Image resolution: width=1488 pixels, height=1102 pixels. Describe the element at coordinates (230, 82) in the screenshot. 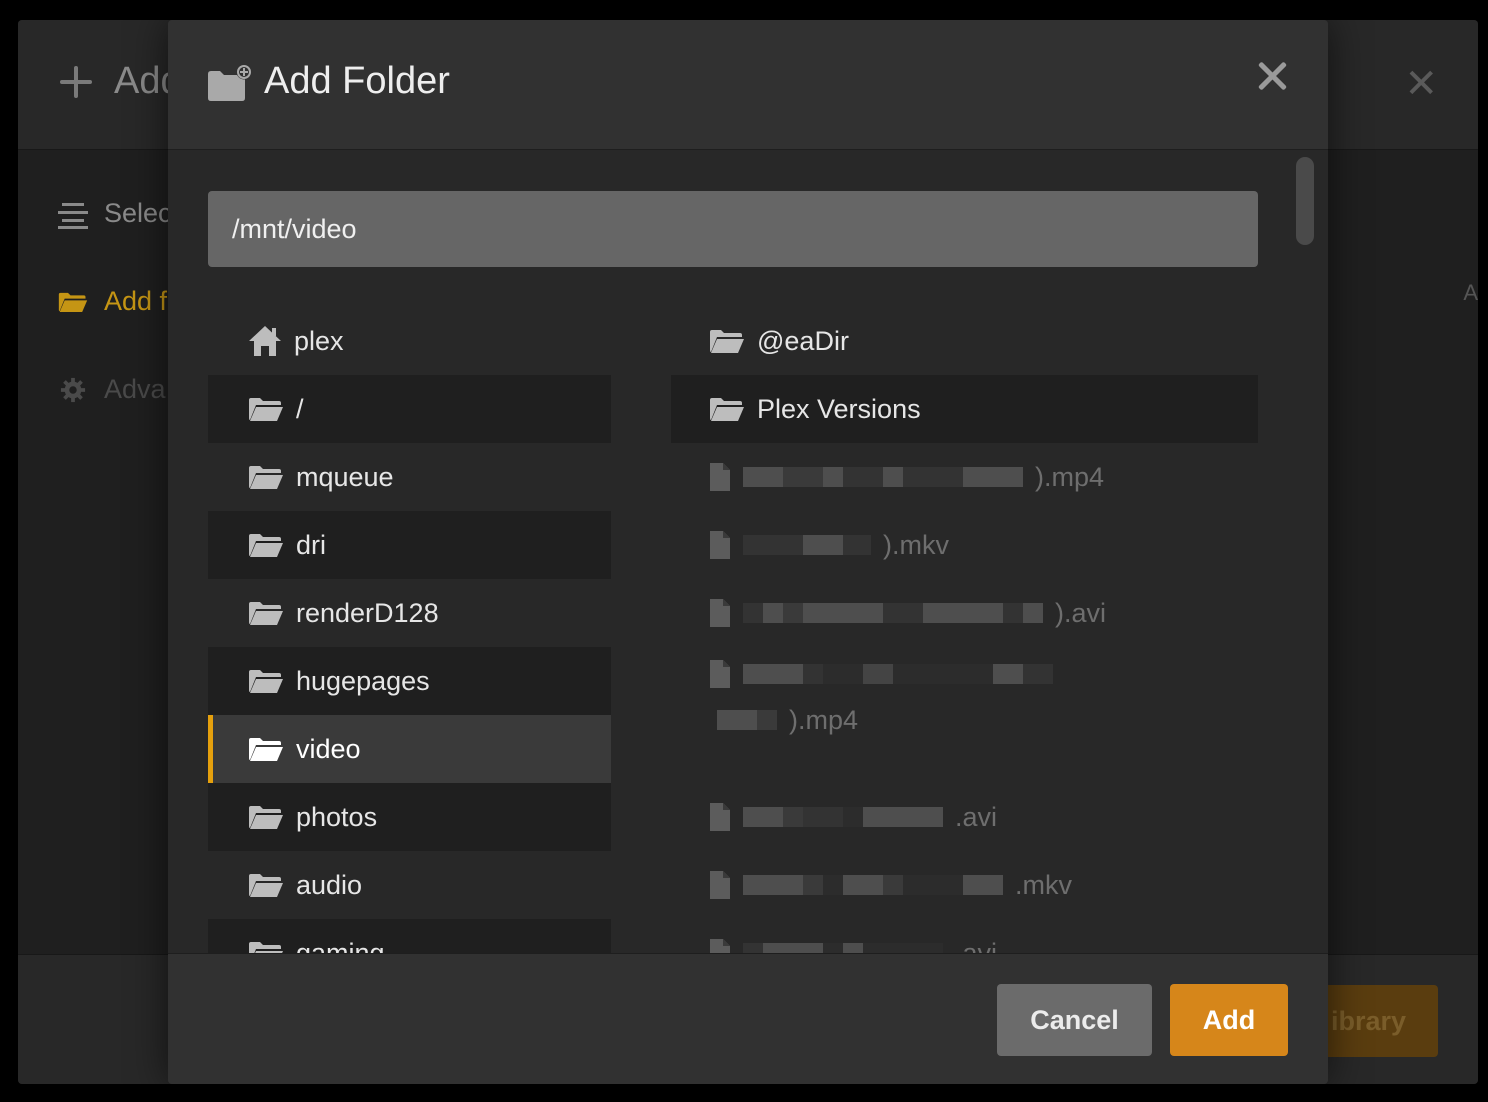

I see `folder-plus-icon` at that location.